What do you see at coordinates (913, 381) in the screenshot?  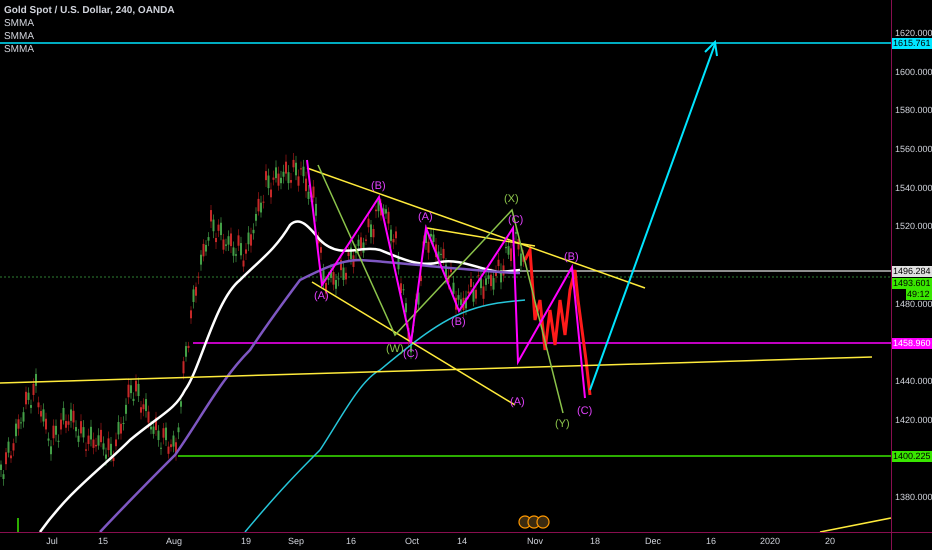 I see `price-tick: 1440.000` at bounding box center [913, 381].